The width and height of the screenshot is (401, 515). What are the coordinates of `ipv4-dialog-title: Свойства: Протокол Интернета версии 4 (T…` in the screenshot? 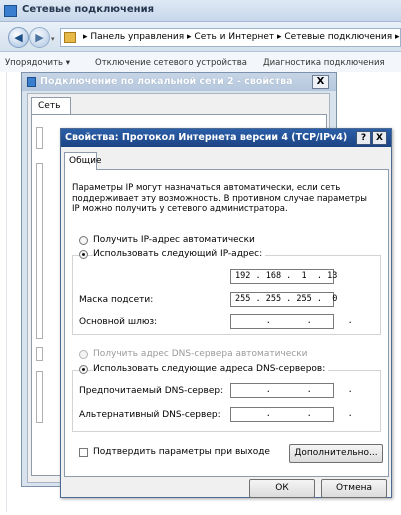 It's located at (206, 137).